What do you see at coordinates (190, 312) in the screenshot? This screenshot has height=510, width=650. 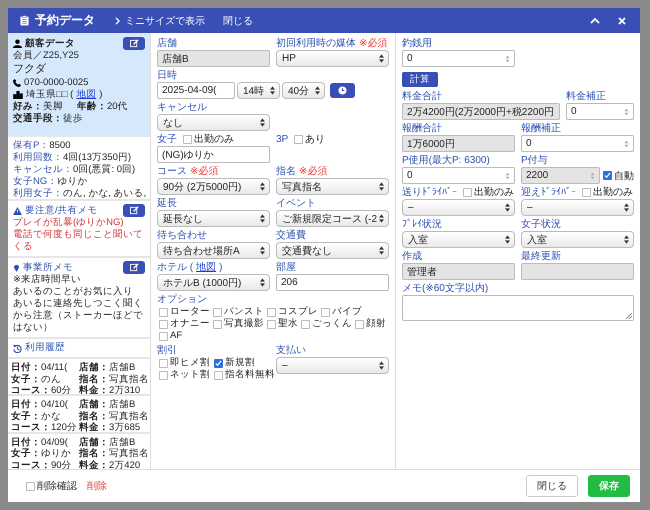 I see `checkbox-label: ローター` at bounding box center [190, 312].